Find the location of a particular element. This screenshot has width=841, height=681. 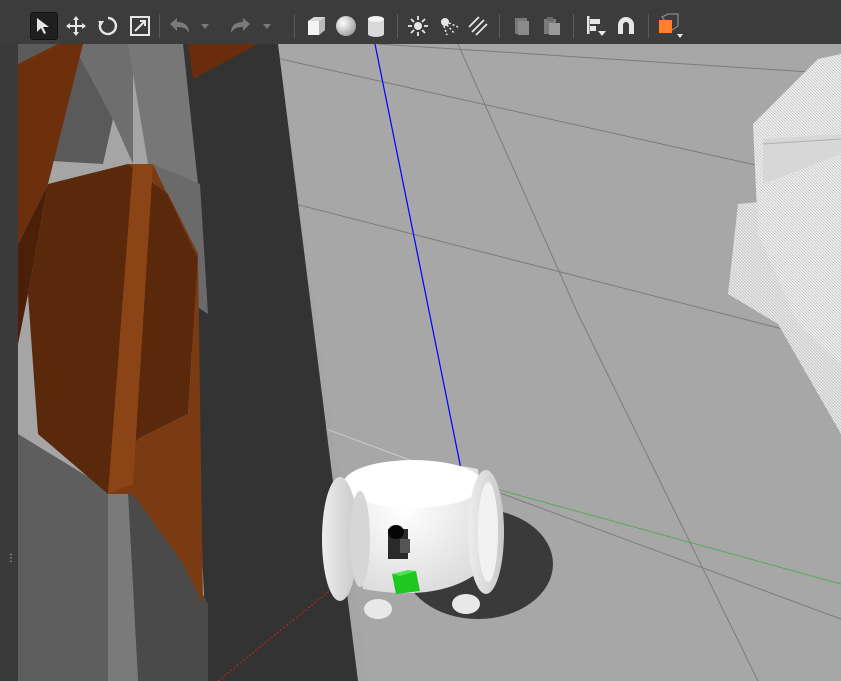

box-shape-icon is located at coordinates (316, 26).